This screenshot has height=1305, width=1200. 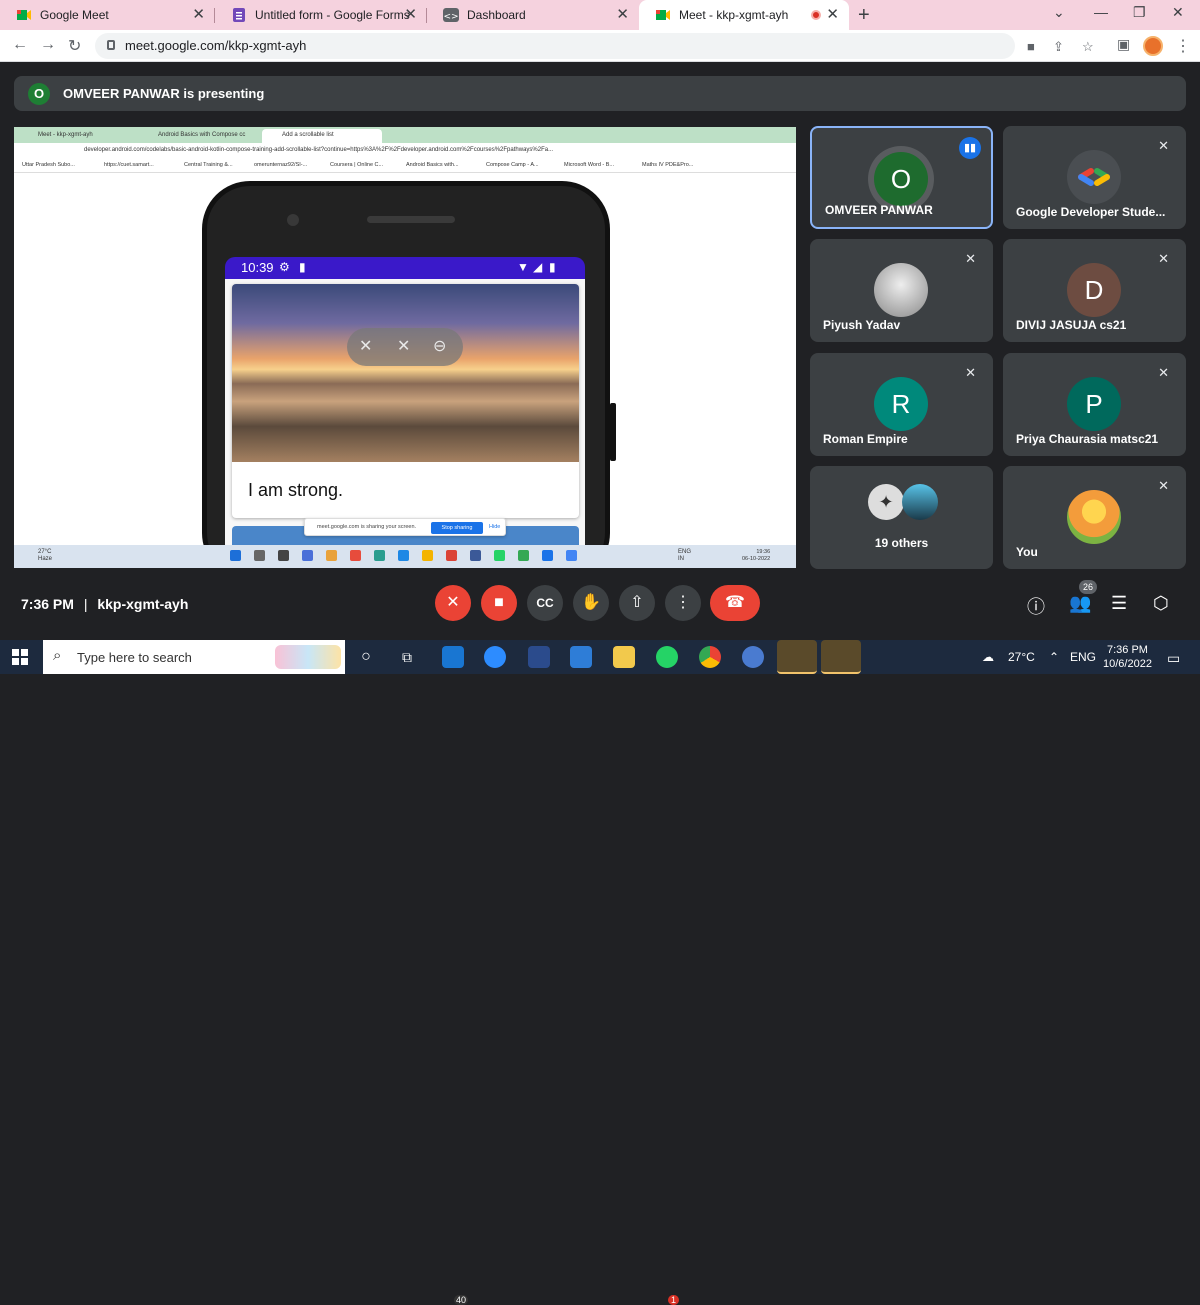 What do you see at coordinates (1127, 657) in the screenshot?
I see `system-clock: 7:36 PM 10/6/2022` at bounding box center [1127, 657].